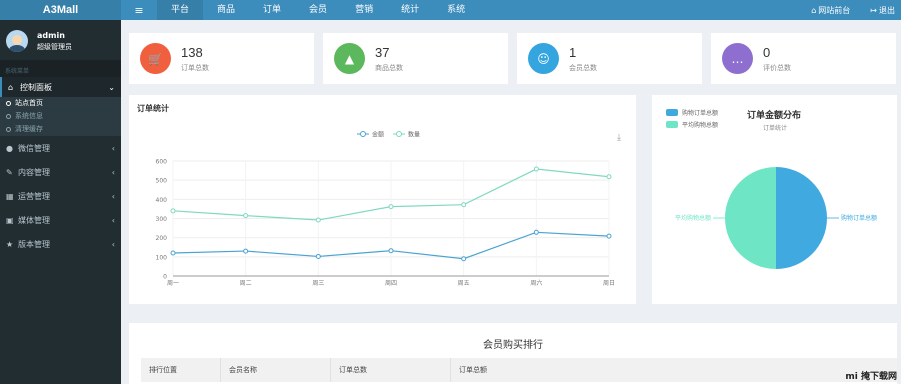 The width and height of the screenshot is (901, 384). I want to click on stat-label: 评价总数, so click(777, 67).